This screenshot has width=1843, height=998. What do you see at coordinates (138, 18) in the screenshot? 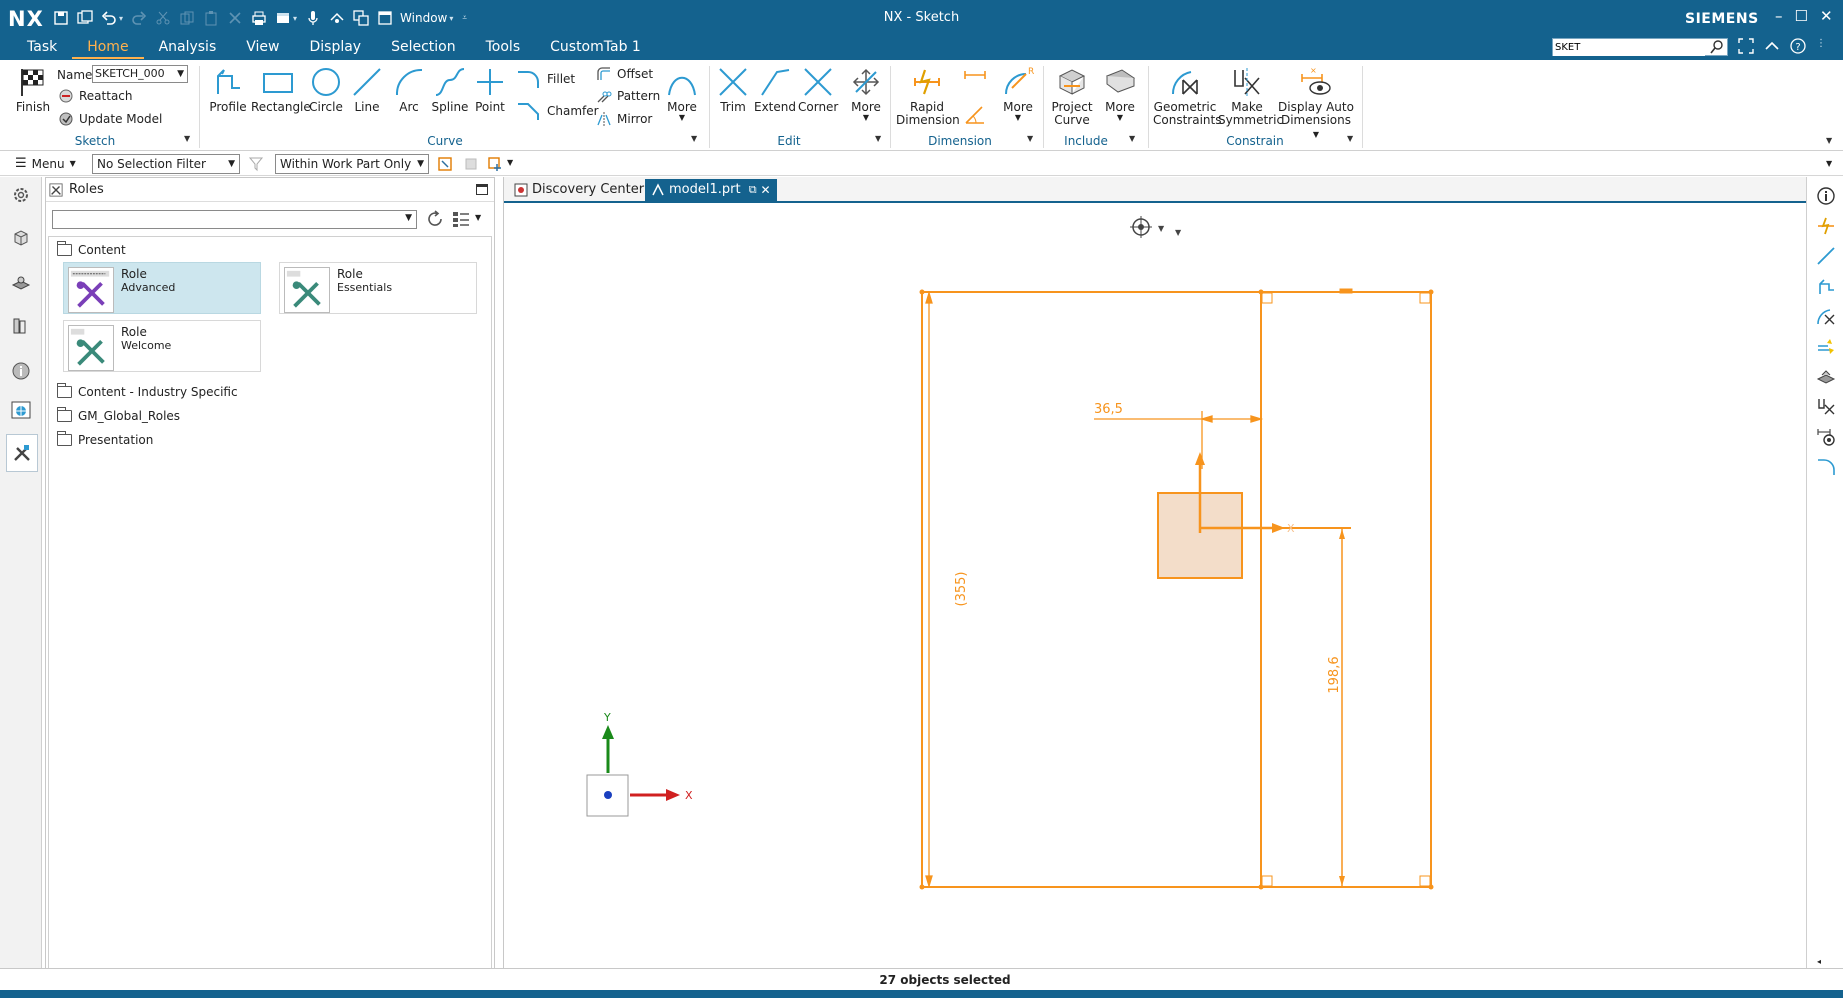
I see `redo-icon` at bounding box center [138, 18].